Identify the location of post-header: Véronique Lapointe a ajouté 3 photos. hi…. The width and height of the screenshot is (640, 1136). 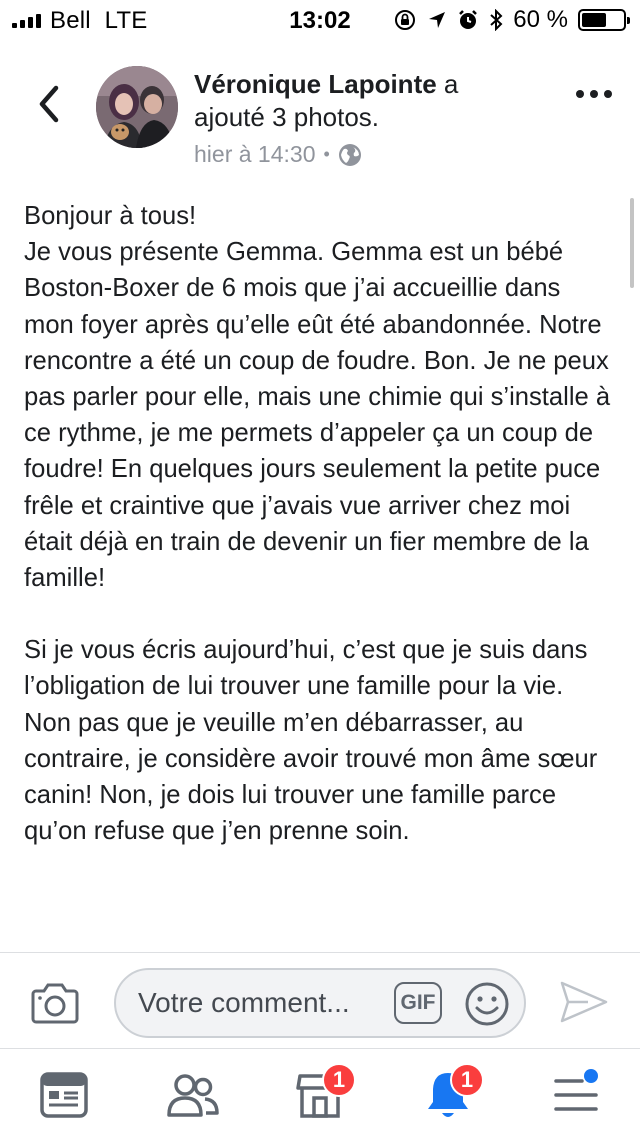
(320, 120).